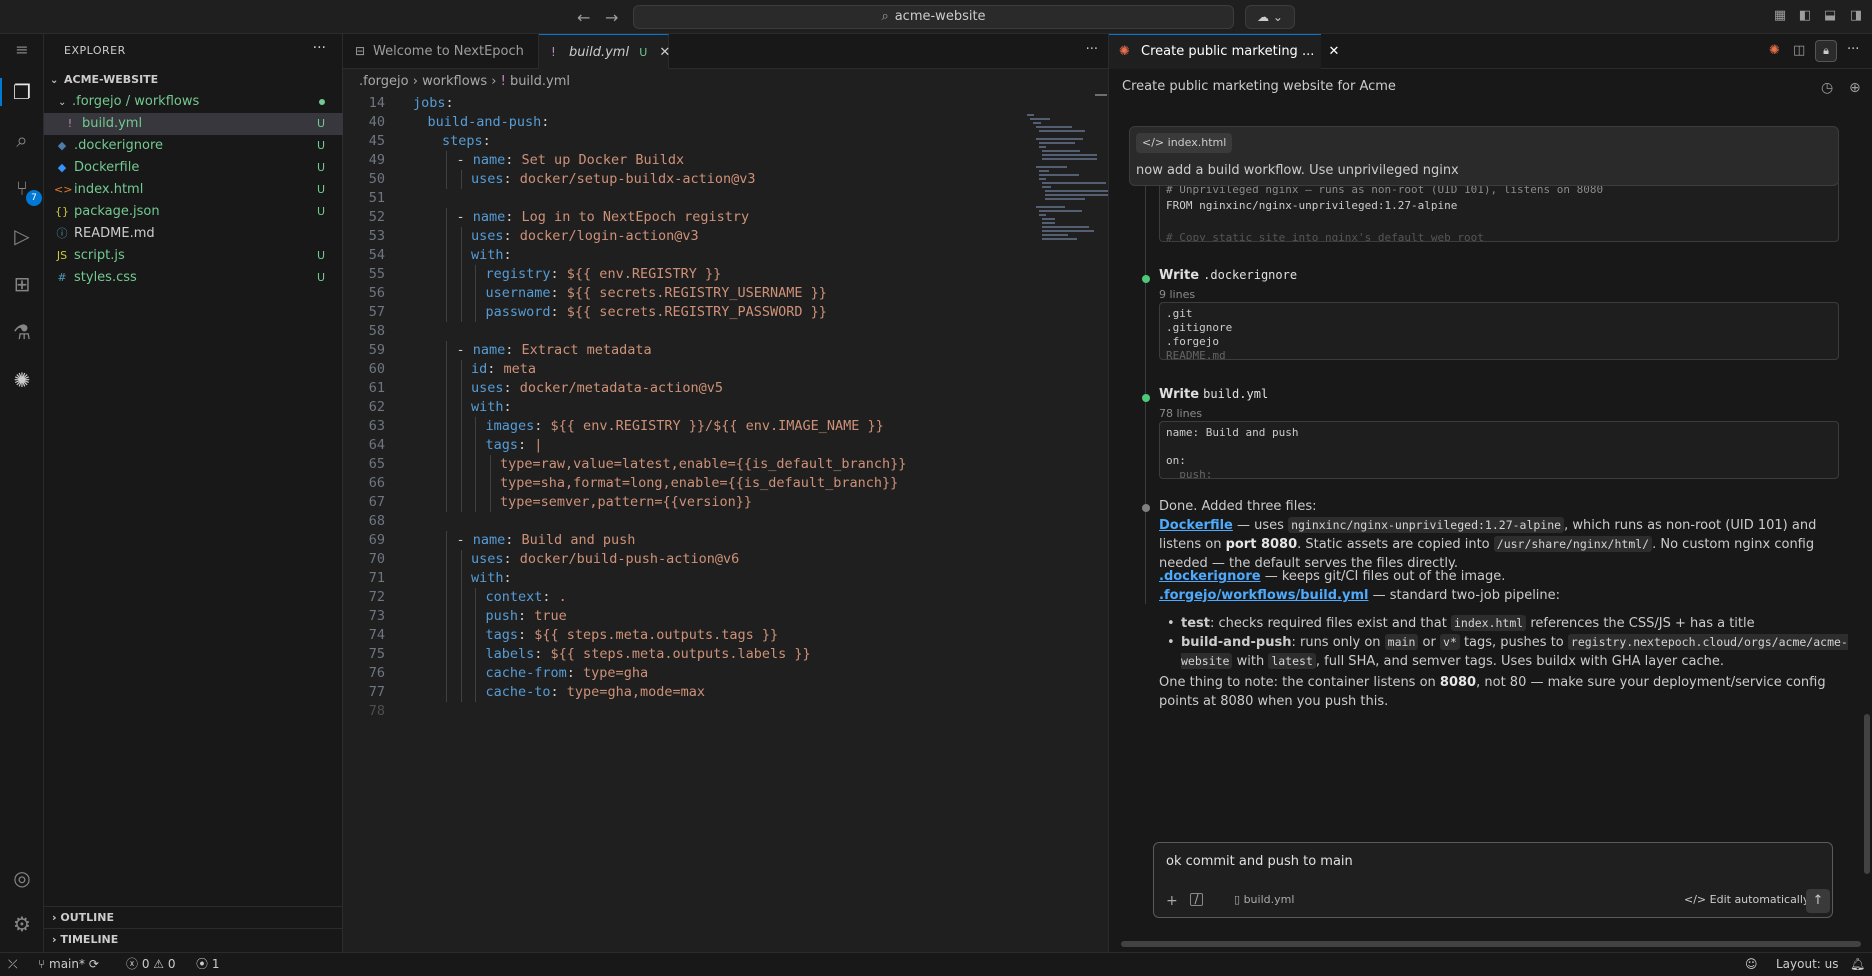 This screenshot has height=976, width=1872. I want to click on keyboard-layout: Layout: us, so click(1807, 964).